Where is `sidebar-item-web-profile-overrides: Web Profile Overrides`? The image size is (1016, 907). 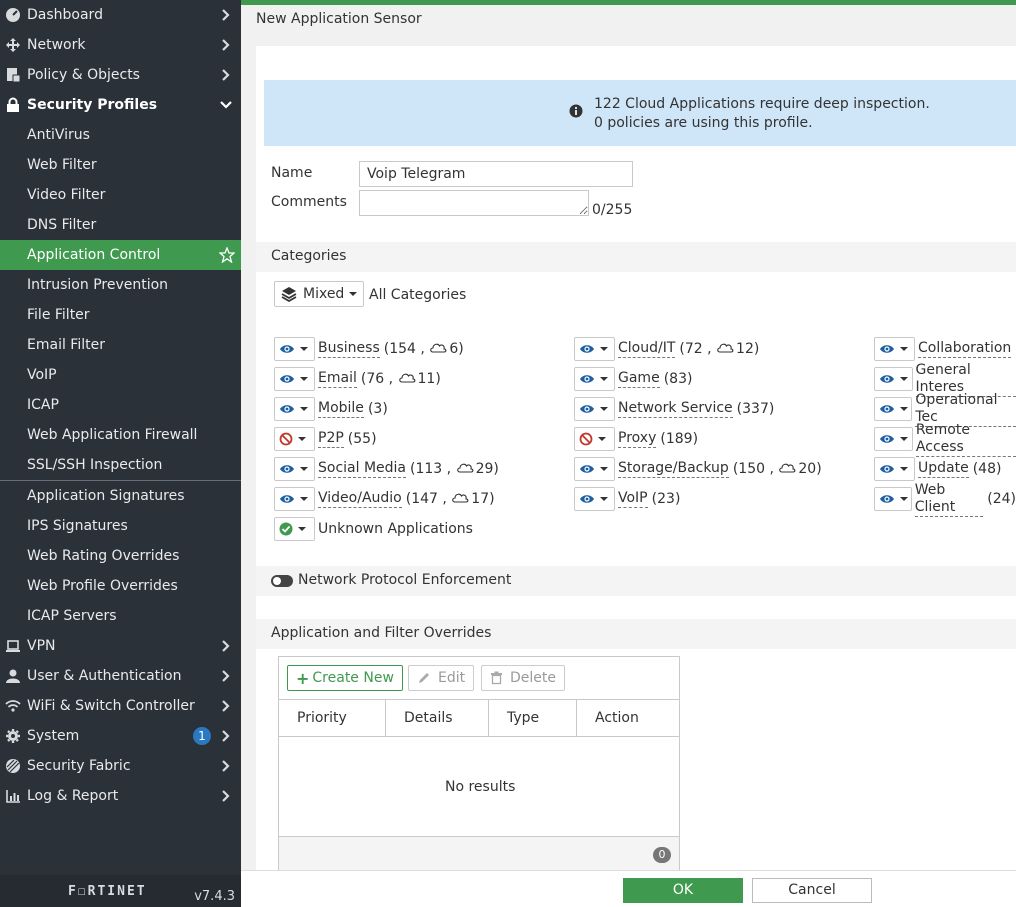
sidebar-item-web-profile-overrides: Web Profile Overrides is located at coordinates (120, 586).